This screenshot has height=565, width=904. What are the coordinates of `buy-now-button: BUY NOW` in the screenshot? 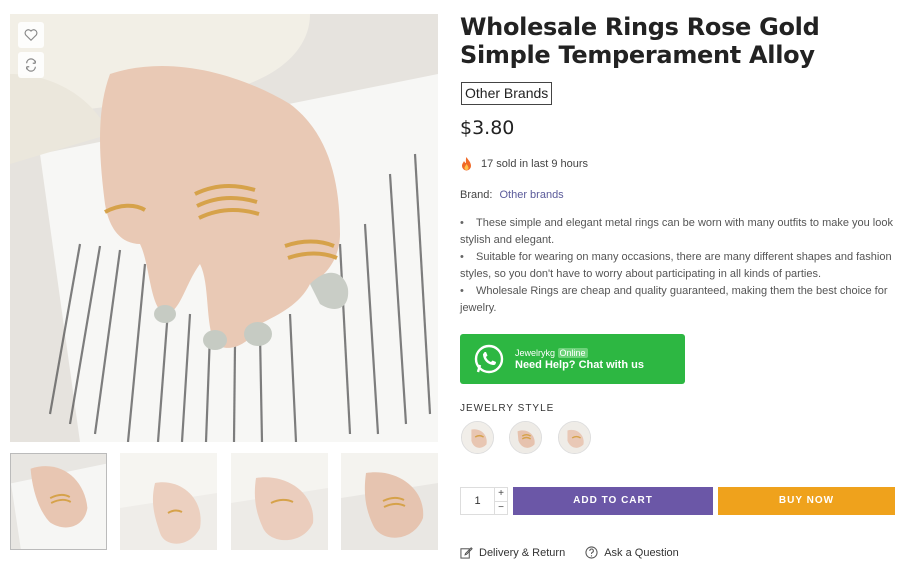 It's located at (806, 501).